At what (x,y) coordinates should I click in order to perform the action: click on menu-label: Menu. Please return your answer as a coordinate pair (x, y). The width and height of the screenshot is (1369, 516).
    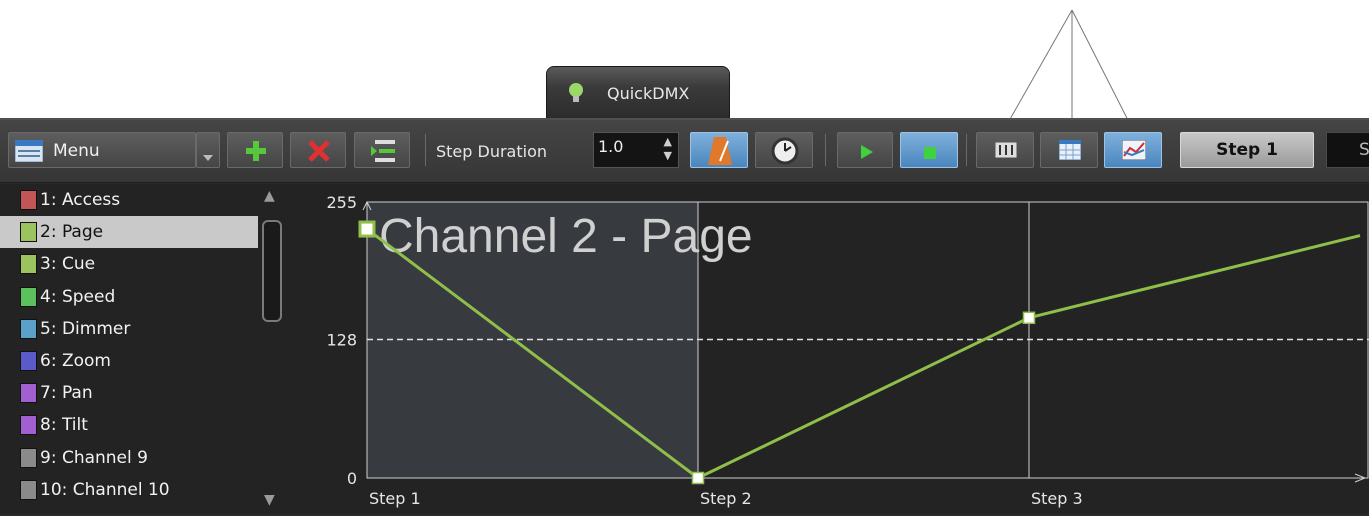
    Looking at the image, I should click on (76, 151).